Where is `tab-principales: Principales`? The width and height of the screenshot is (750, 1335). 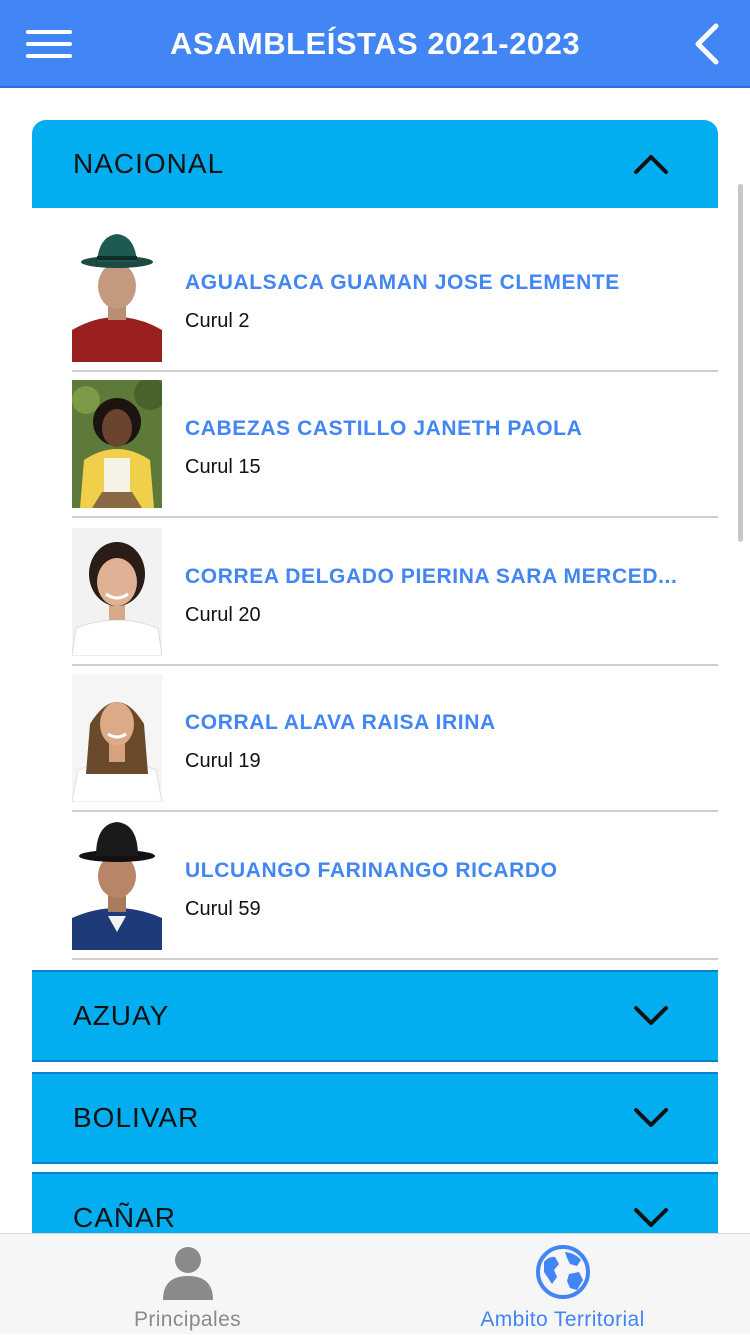 tab-principales: Principales is located at coordinates (187, 1284).